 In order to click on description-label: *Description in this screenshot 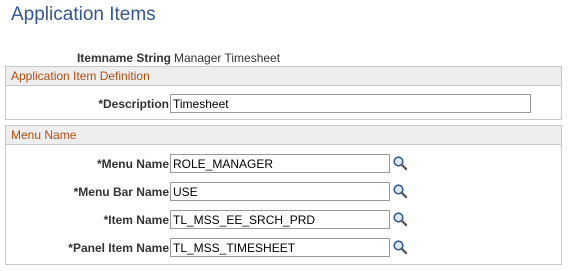, I will do `click(133, 104)`.